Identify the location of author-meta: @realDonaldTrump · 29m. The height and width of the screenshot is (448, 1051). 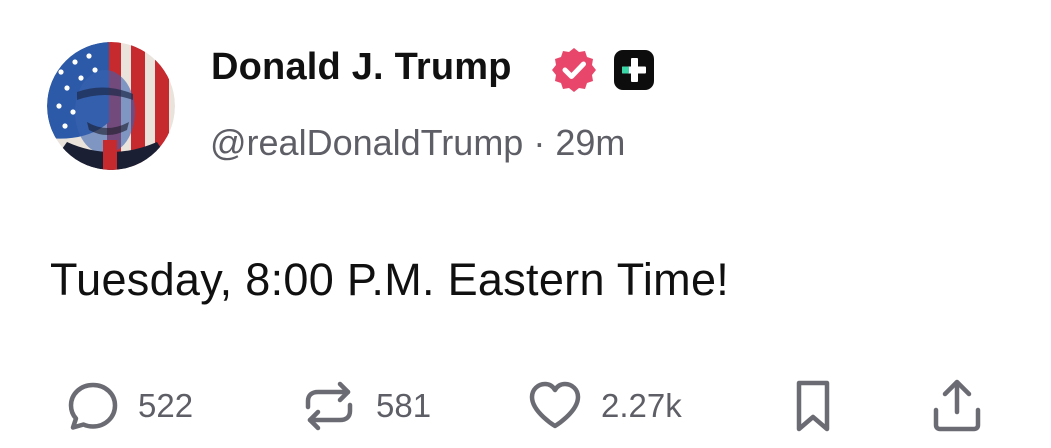
(417, 143).